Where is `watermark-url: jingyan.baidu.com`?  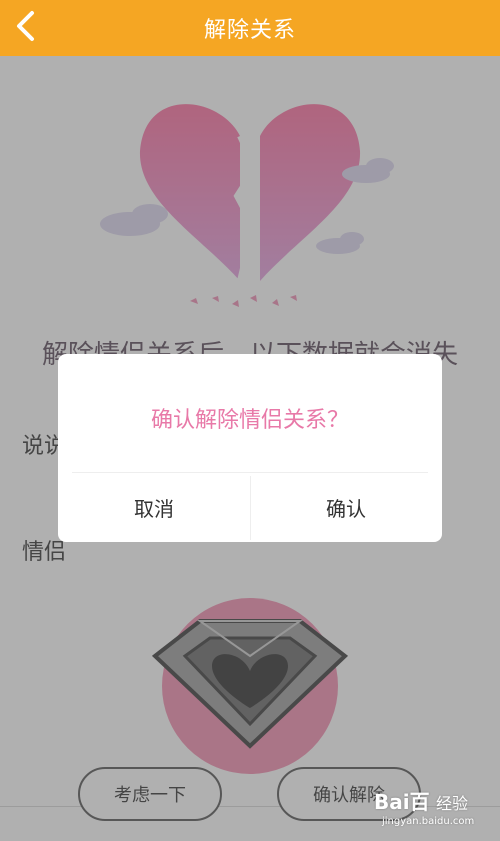 watermark-url: jingyan.baidu.com is located at coordinates (428, 821).